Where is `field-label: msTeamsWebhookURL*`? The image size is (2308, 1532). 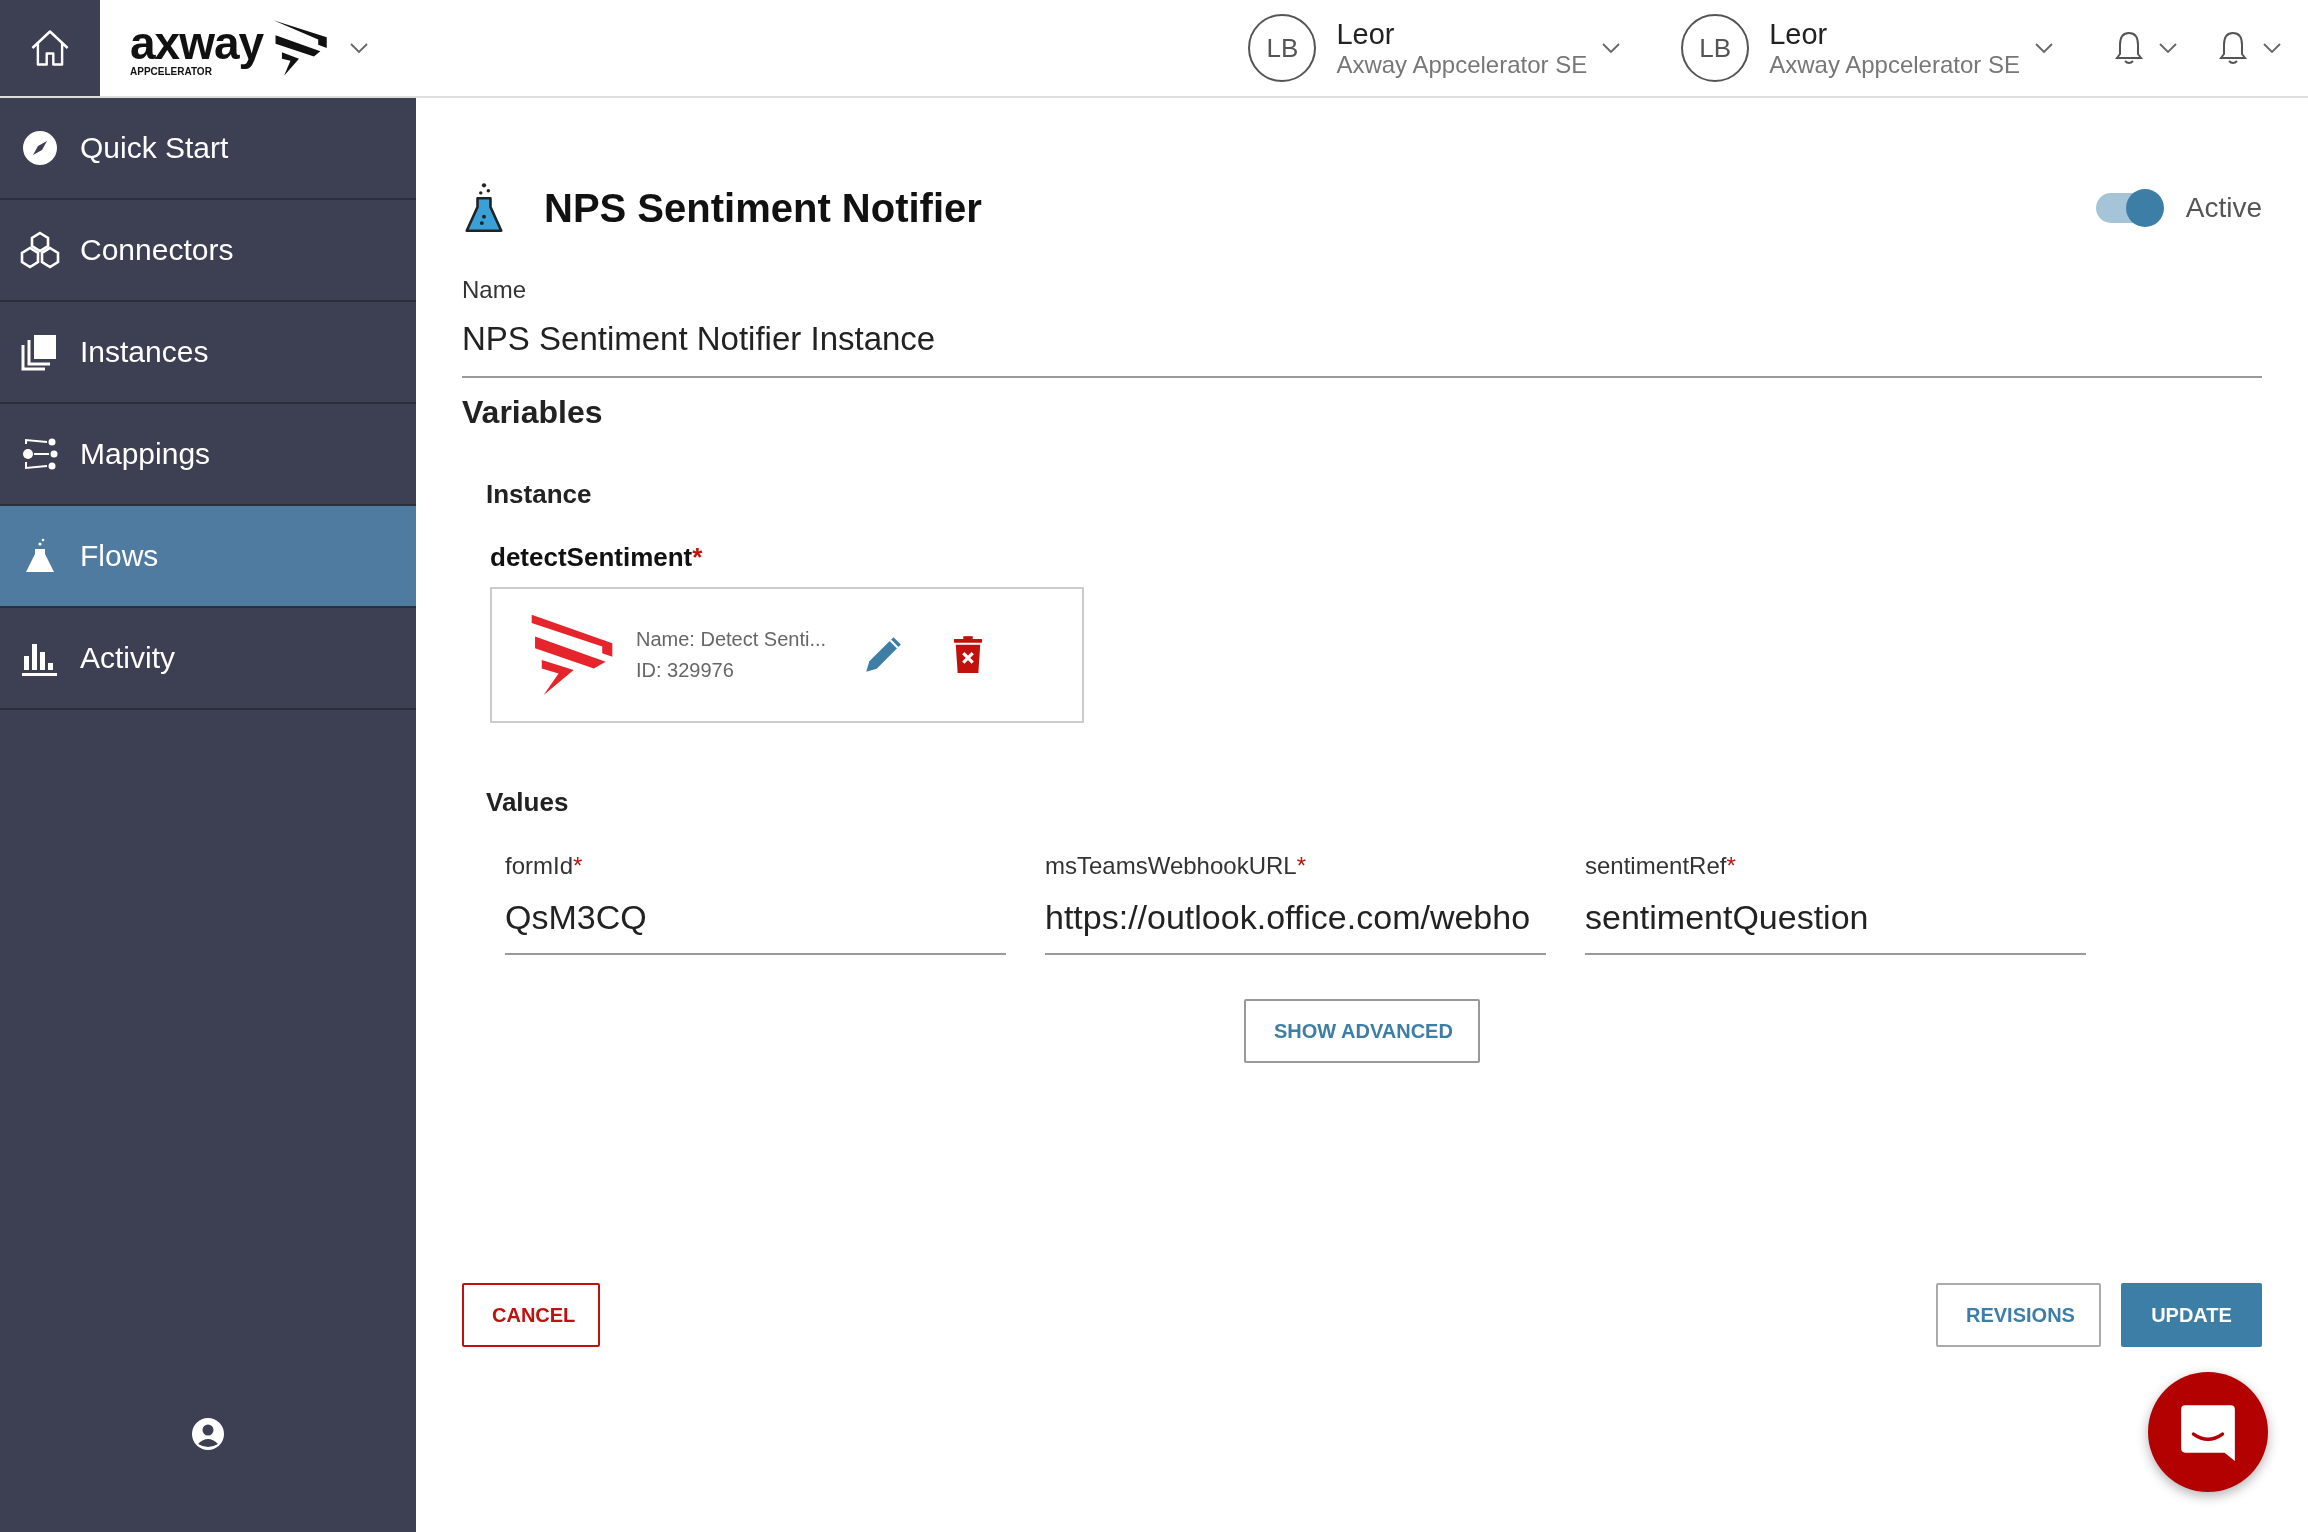 field-label: msTeamsWebhookURL* is located at coordinates (1175, 866).